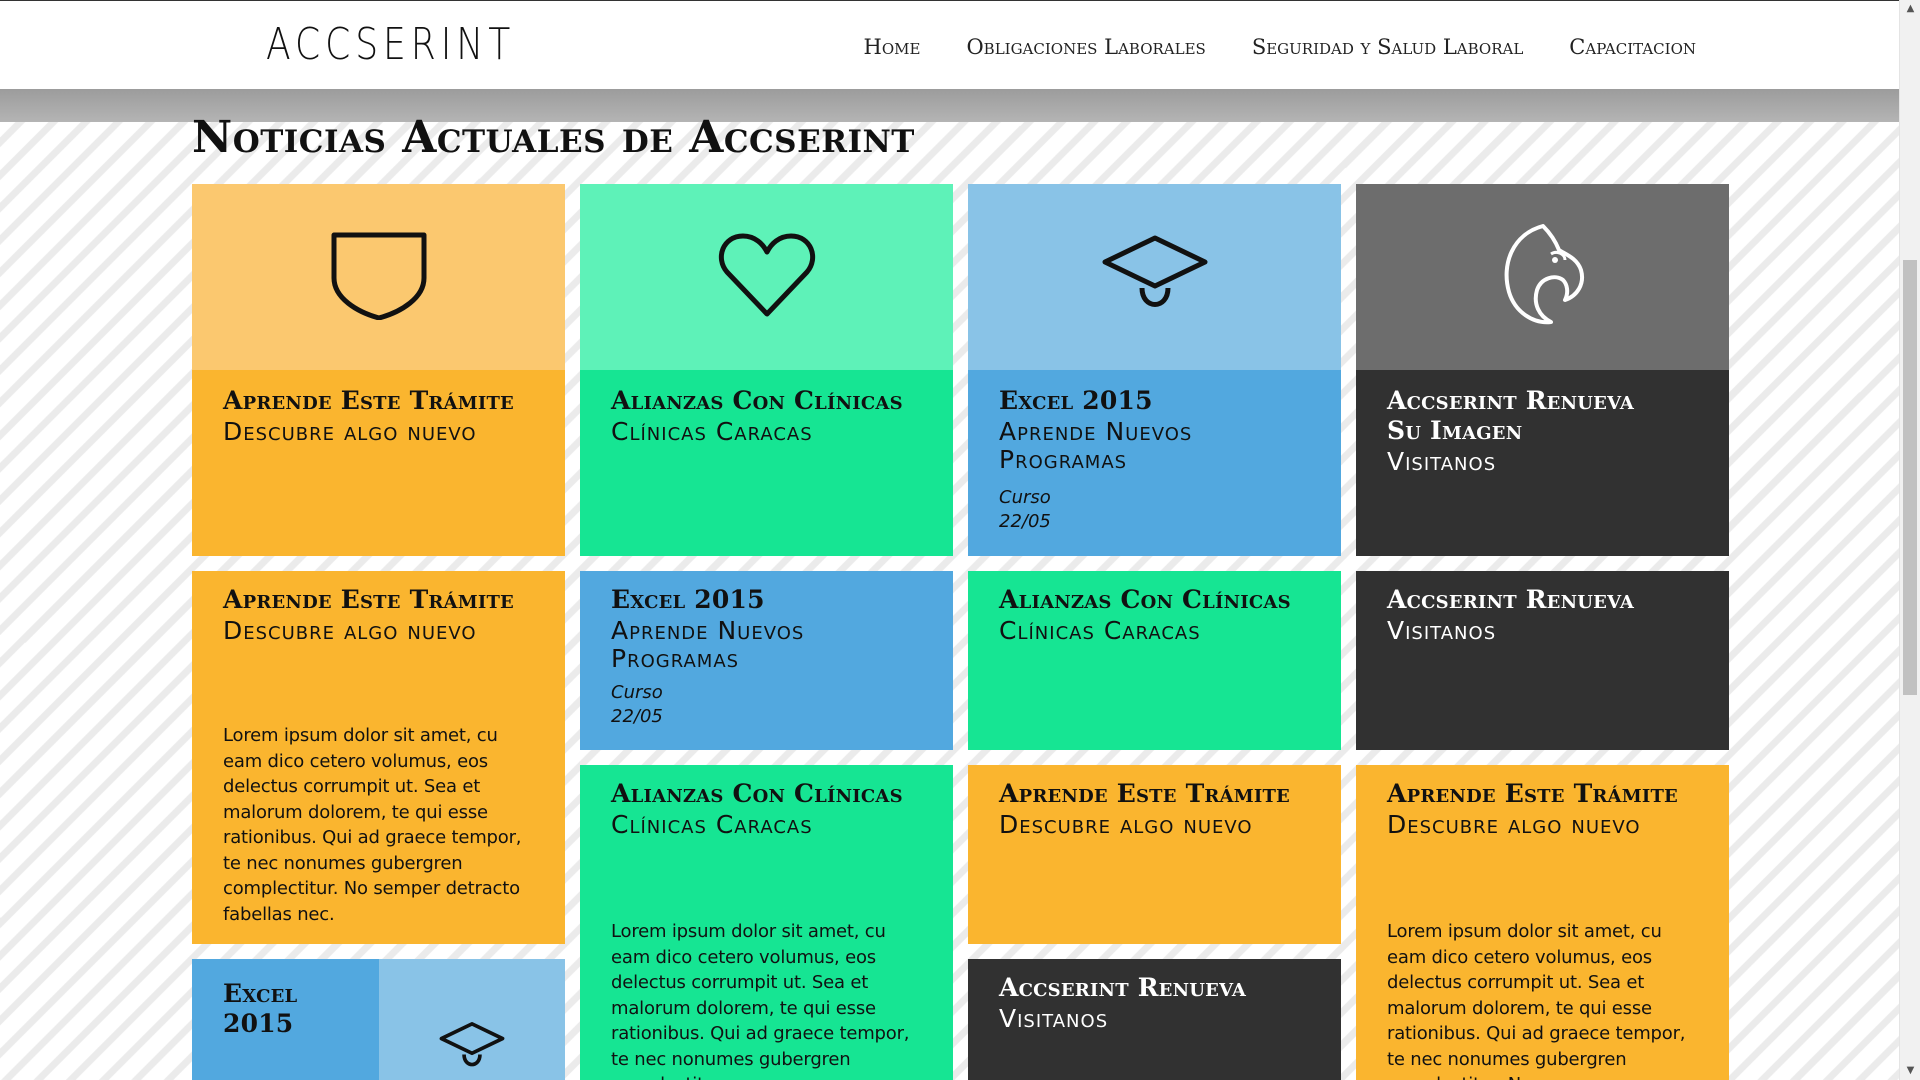 This screenshot has width=1920, height=1080. Describe the element at coordinates (1910, 477) in the screenshot. I see `scroll-thumb` at that location.